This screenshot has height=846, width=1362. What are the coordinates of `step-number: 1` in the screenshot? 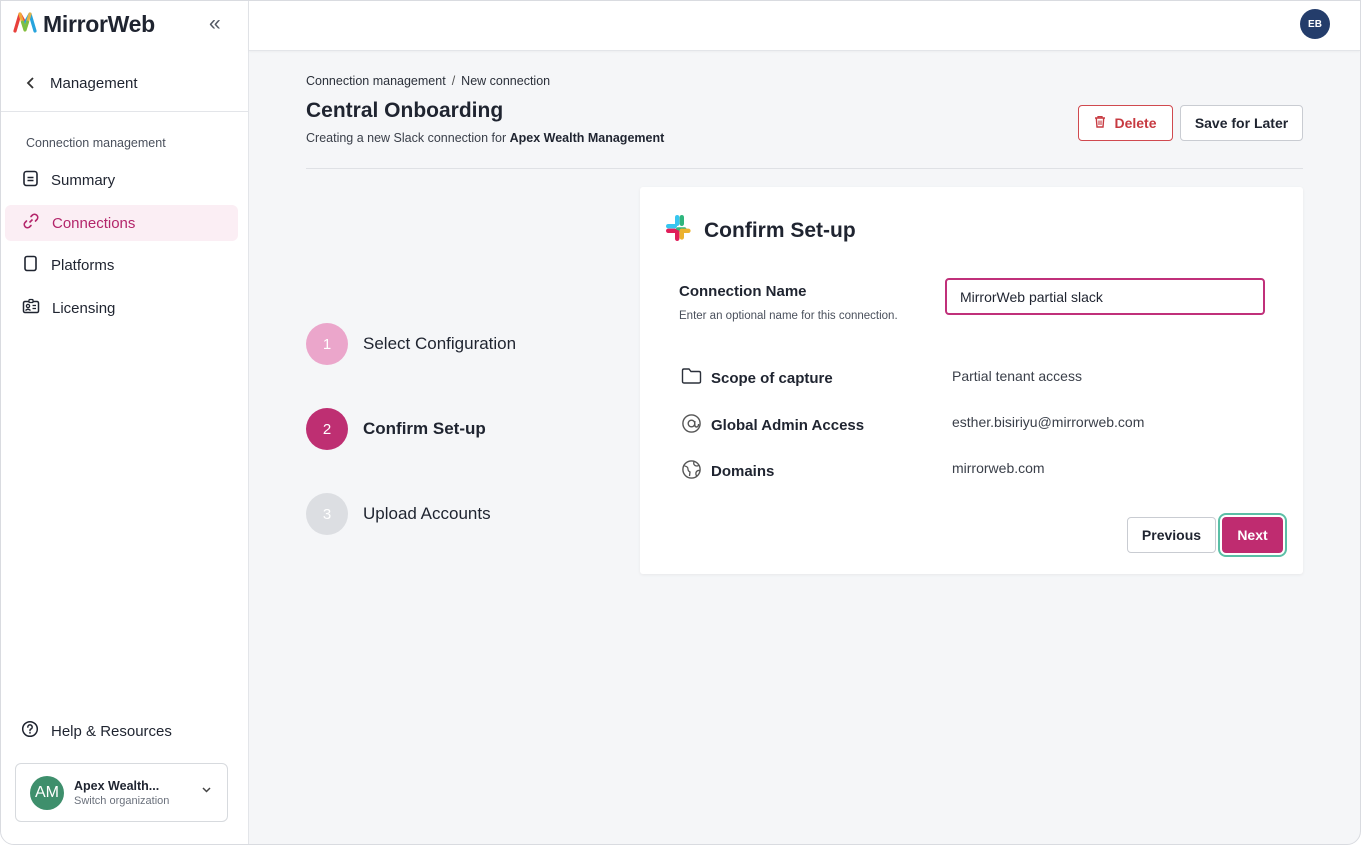 It's located at (327, 344).